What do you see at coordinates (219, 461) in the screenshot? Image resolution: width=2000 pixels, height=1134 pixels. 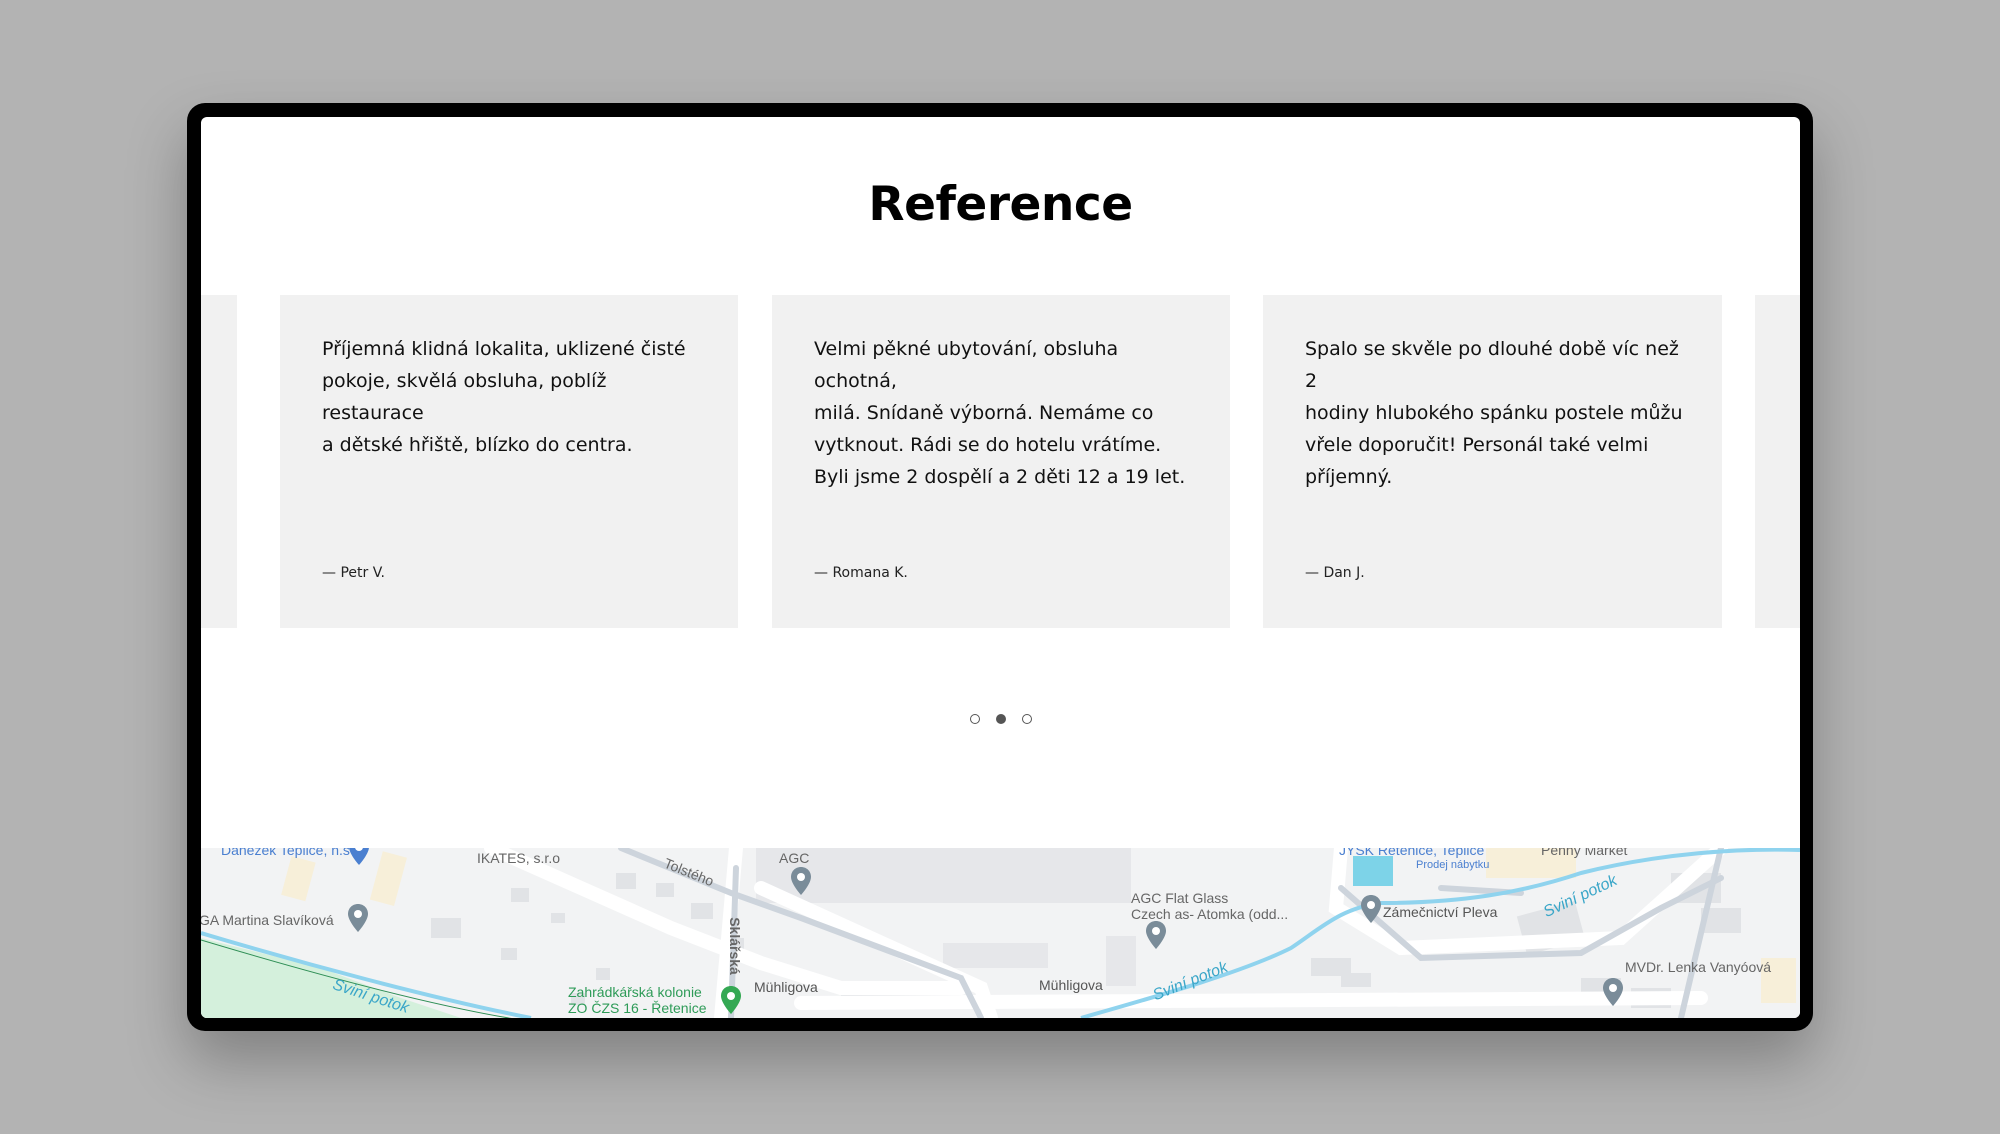 I see `testimonial-card-partial-left` at bounding box center [219, 461].